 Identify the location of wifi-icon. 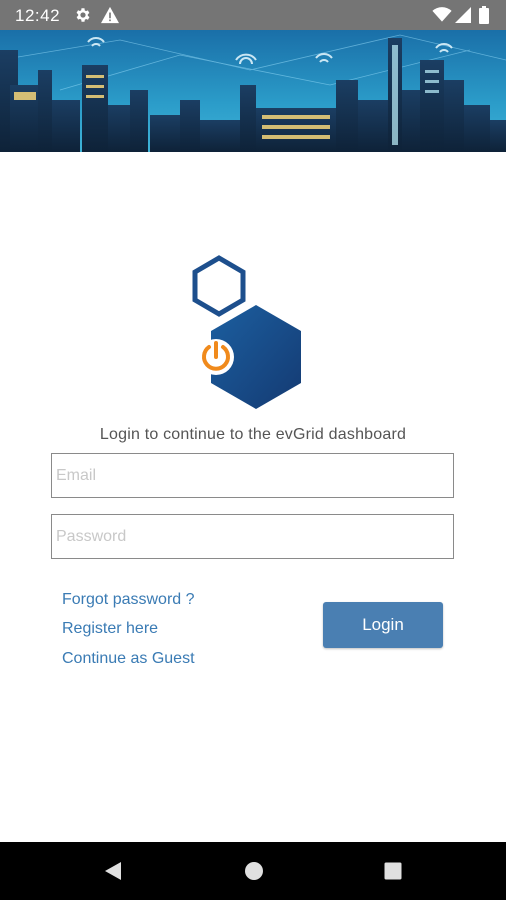
(442, 14).